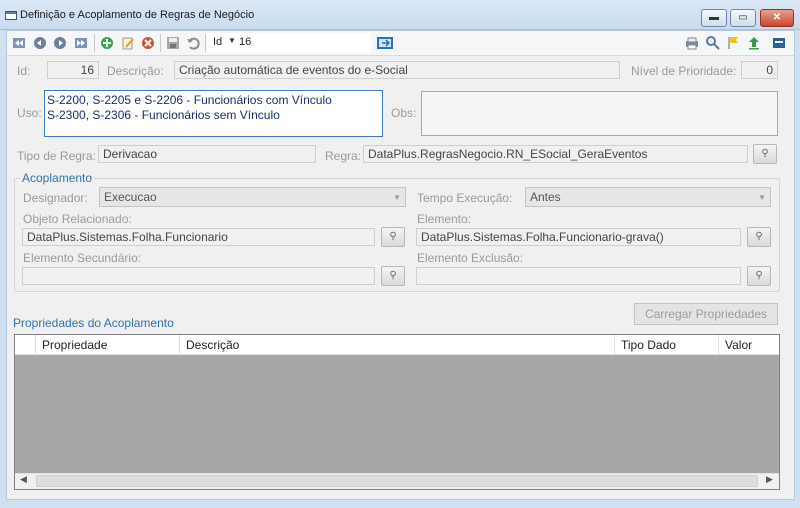  I want to click on print-icon, so click(692, 43).